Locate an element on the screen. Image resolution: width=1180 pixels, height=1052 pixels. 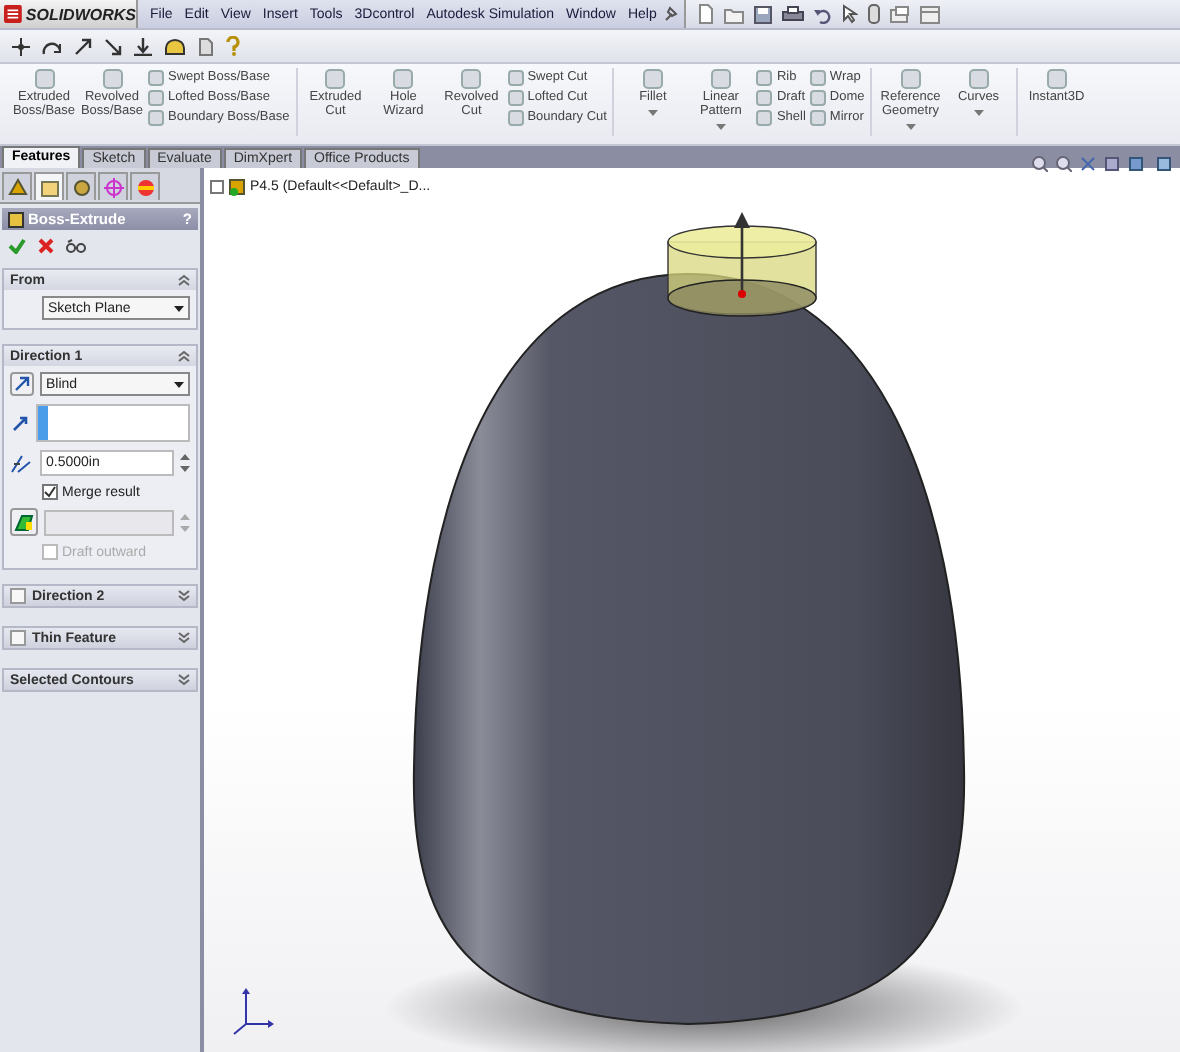
undo-icon is located at coordinates (823, 14).